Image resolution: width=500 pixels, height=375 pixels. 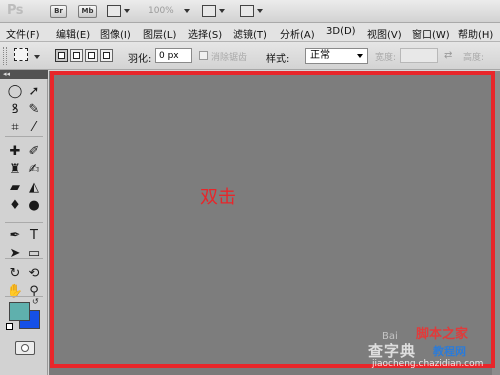 I want to click on quick-select-tool-icon: ✎, so click(x=34, y=110).